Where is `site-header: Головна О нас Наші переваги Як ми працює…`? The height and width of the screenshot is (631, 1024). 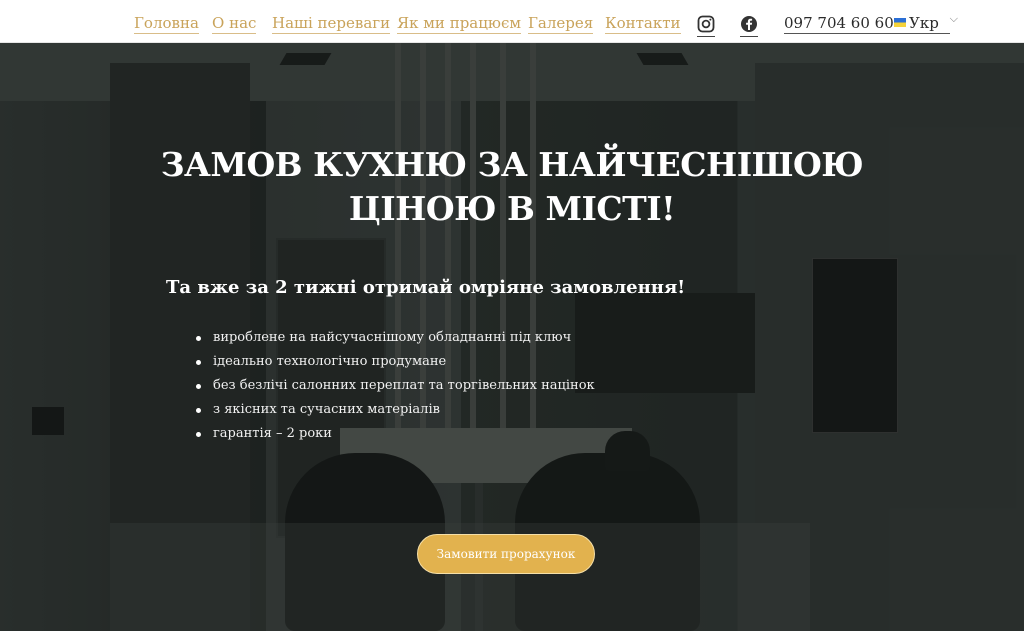 site-header: Головна О нас Наші переваги Як ми працює… is located at coordinates (512, 21).